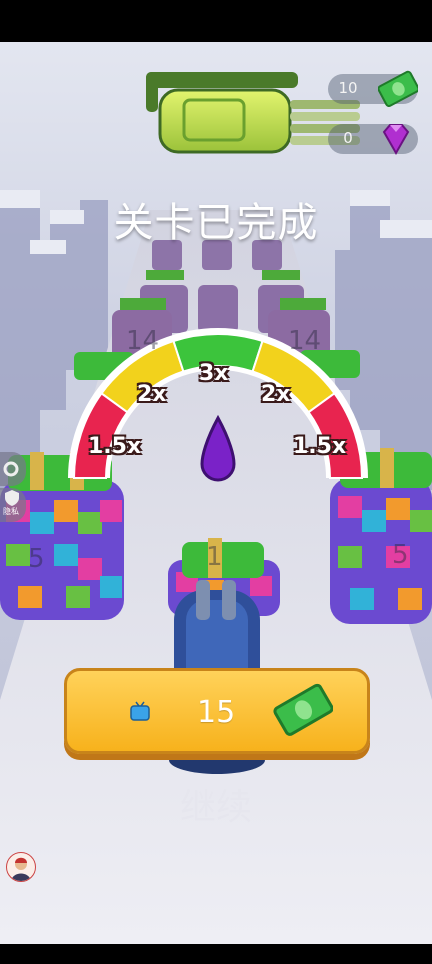 The image size is (432, 964). I want to click on level-complete-title: 关卡已完成, so click(216, 223).